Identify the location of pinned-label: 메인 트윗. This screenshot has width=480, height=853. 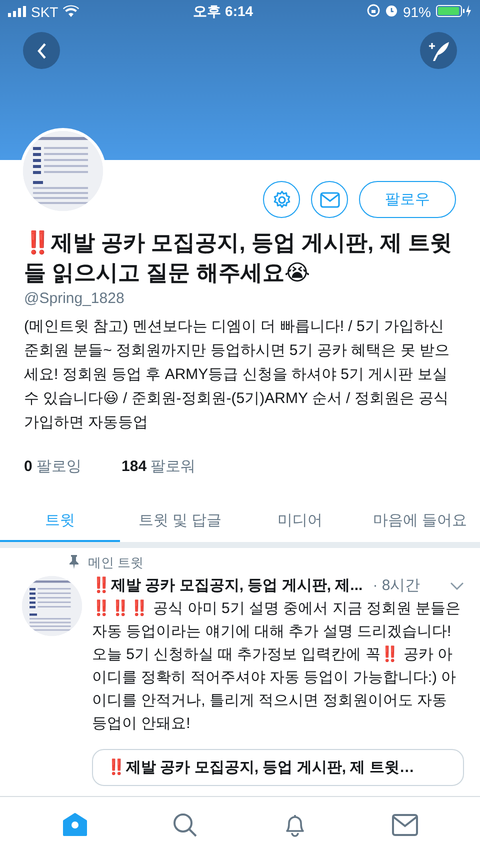
(116, 563).